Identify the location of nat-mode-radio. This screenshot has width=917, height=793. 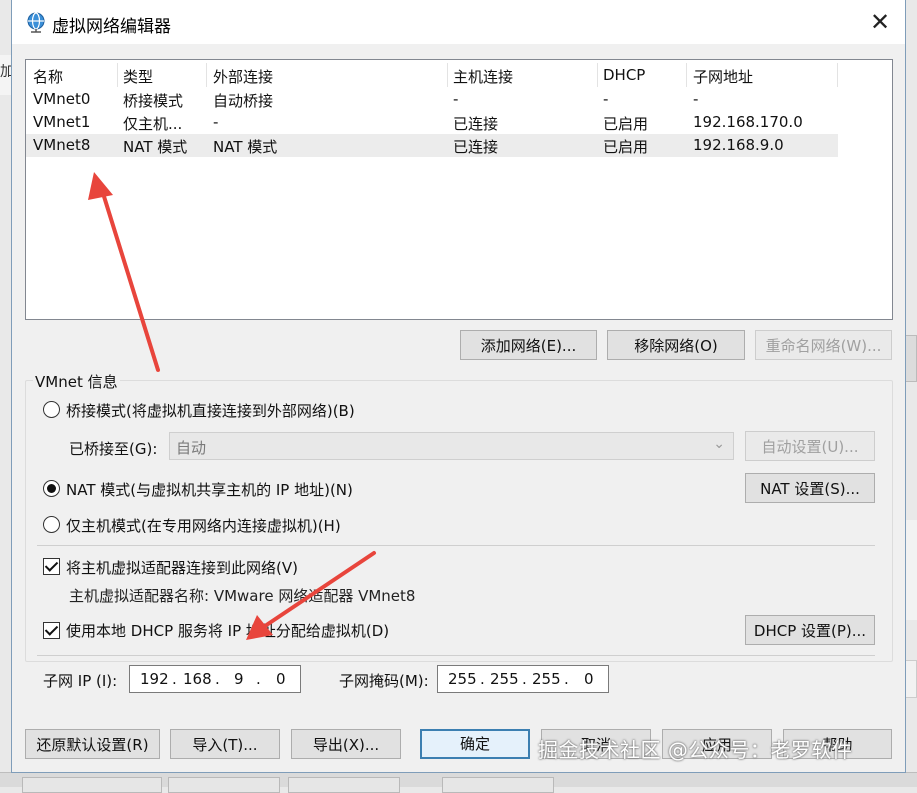
(51, 488).